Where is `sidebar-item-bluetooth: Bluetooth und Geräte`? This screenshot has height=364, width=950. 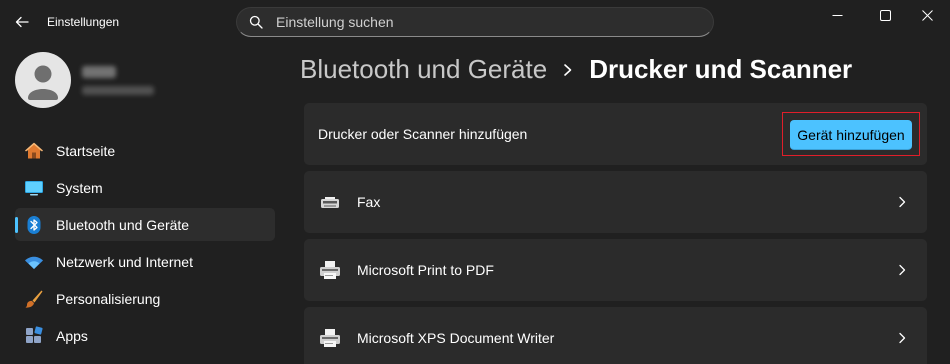 sidebar-item-bluetooth: Bluetooth und Geräte is located at coordinates (145, 224).